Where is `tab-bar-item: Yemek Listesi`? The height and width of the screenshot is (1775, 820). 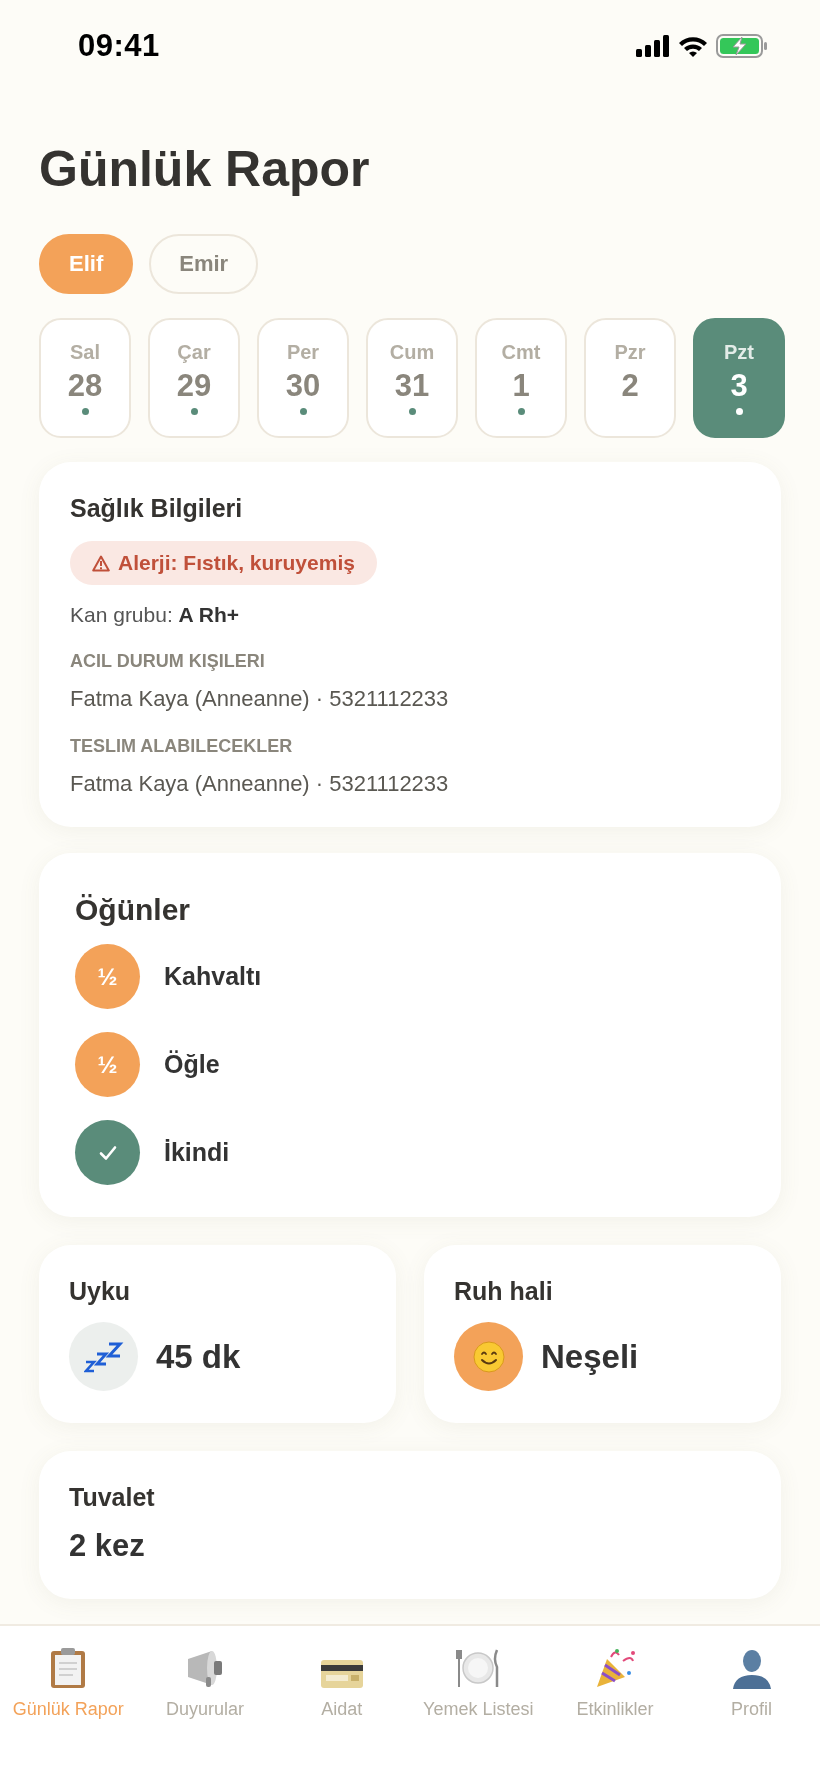
tab-bar-item: Yemek Listesi is located at coordinates (478, 1680).